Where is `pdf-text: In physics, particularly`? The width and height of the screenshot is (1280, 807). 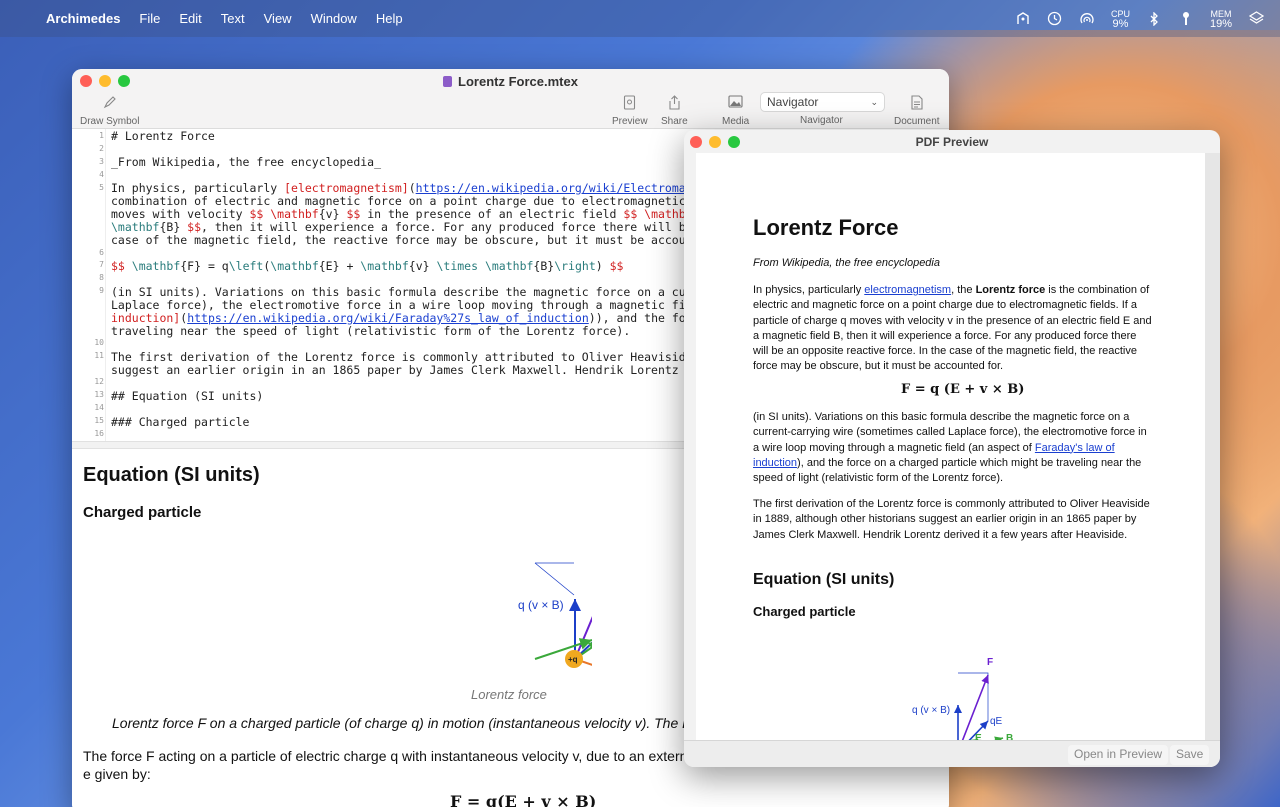 pdf-text: In physics, particularly is located at coordinates (809, 290).